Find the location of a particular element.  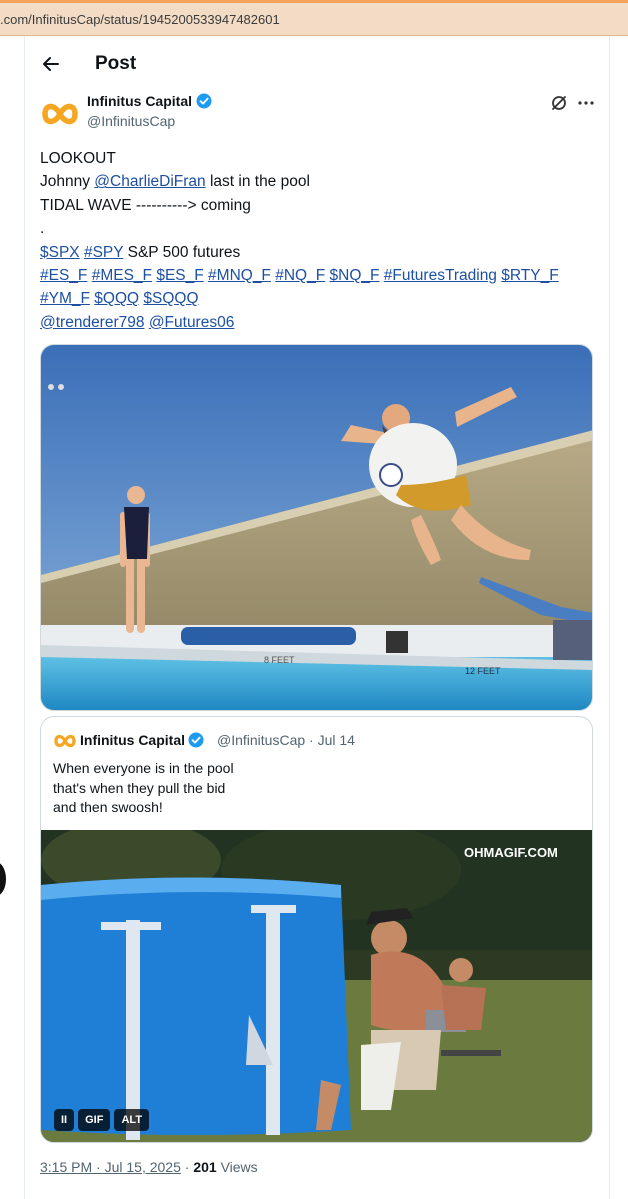

gif-watermark: OHMAGIF.COM is located at coordinates (511, 852).